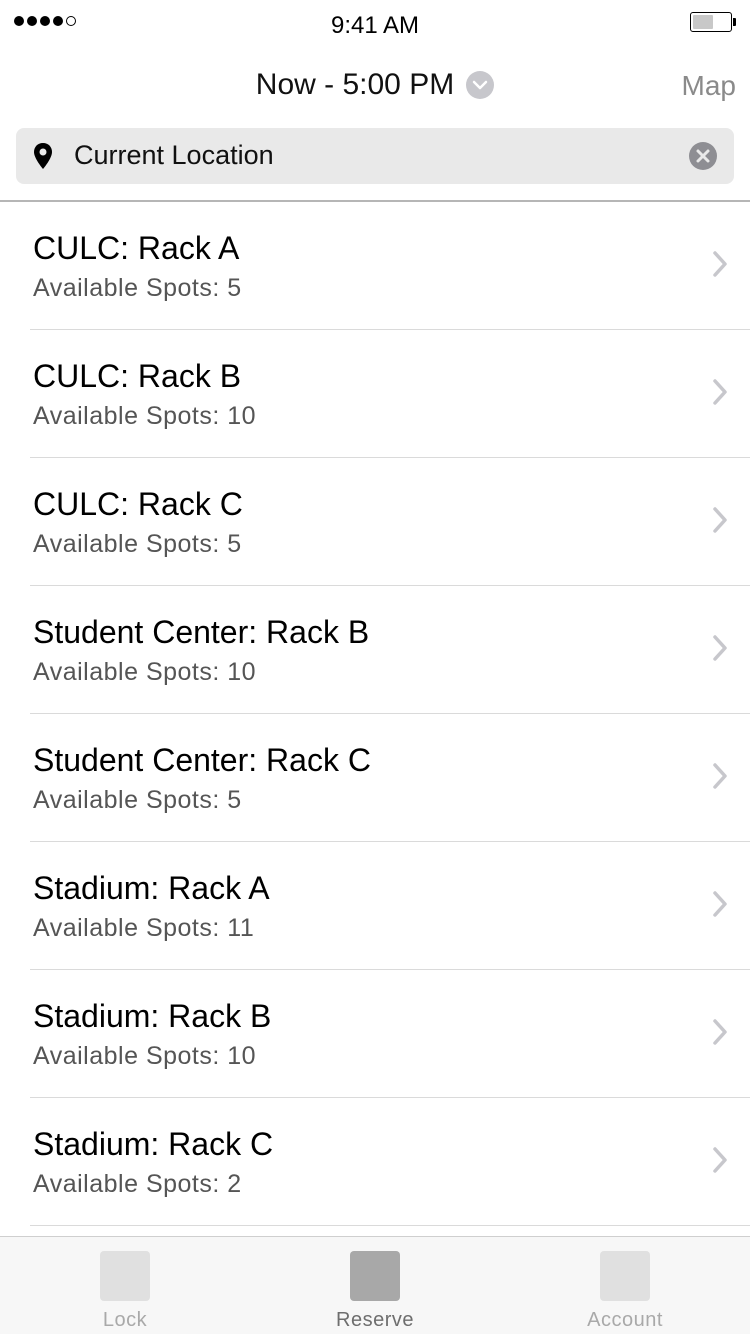 This screenshot has width=750, height=1334. What do you see at coordinates (375, 1276) in the screenshot?
I see `reserve-tab-icon` at bounding box center [375, 1276].